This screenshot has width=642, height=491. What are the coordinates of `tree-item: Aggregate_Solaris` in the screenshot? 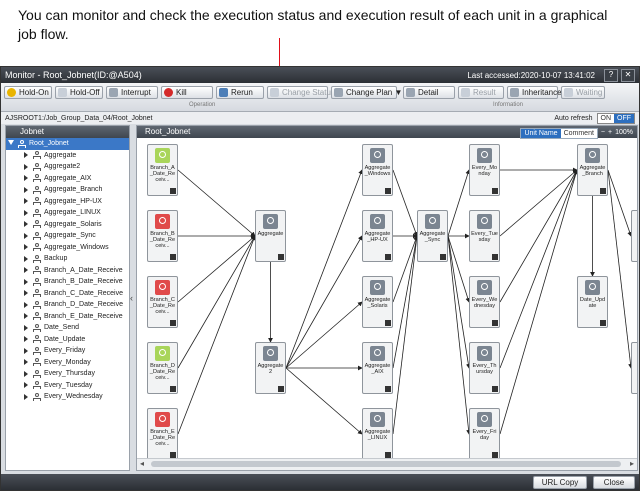 It's located at (67, 225).